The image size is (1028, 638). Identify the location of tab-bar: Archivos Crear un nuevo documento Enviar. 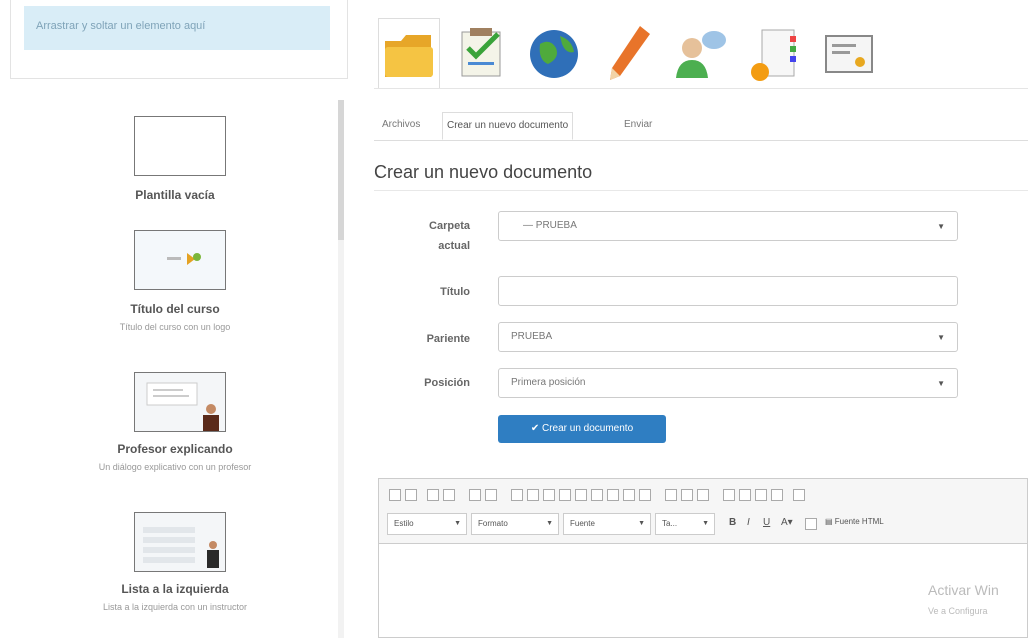
(701, 125).